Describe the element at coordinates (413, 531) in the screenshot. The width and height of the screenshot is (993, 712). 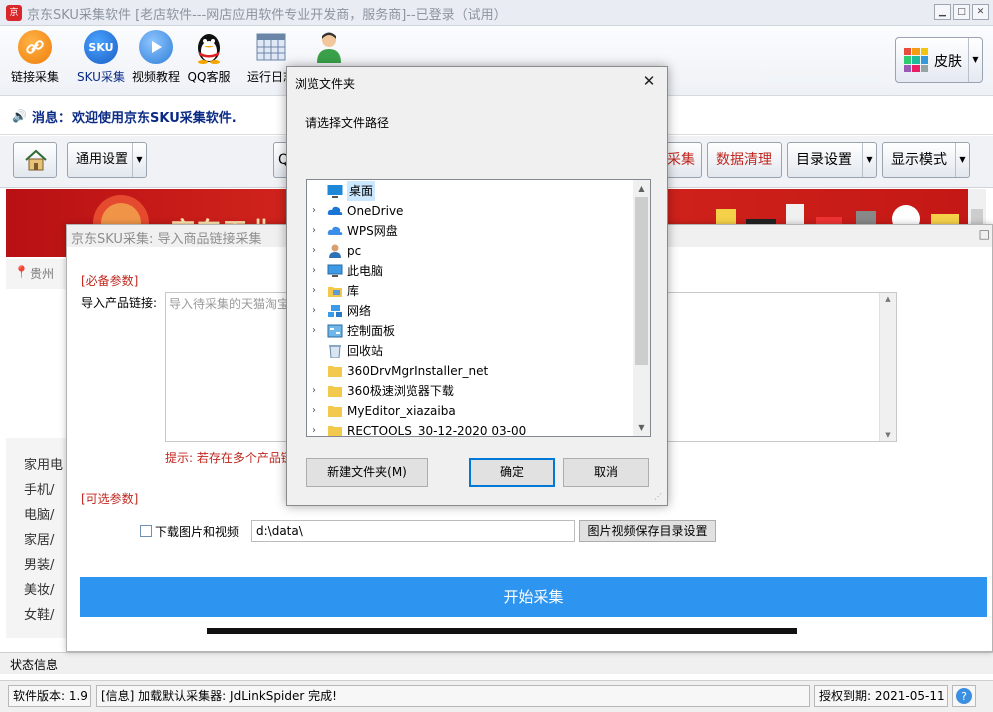
I see `save-dir-input: d:\data\` at that location.